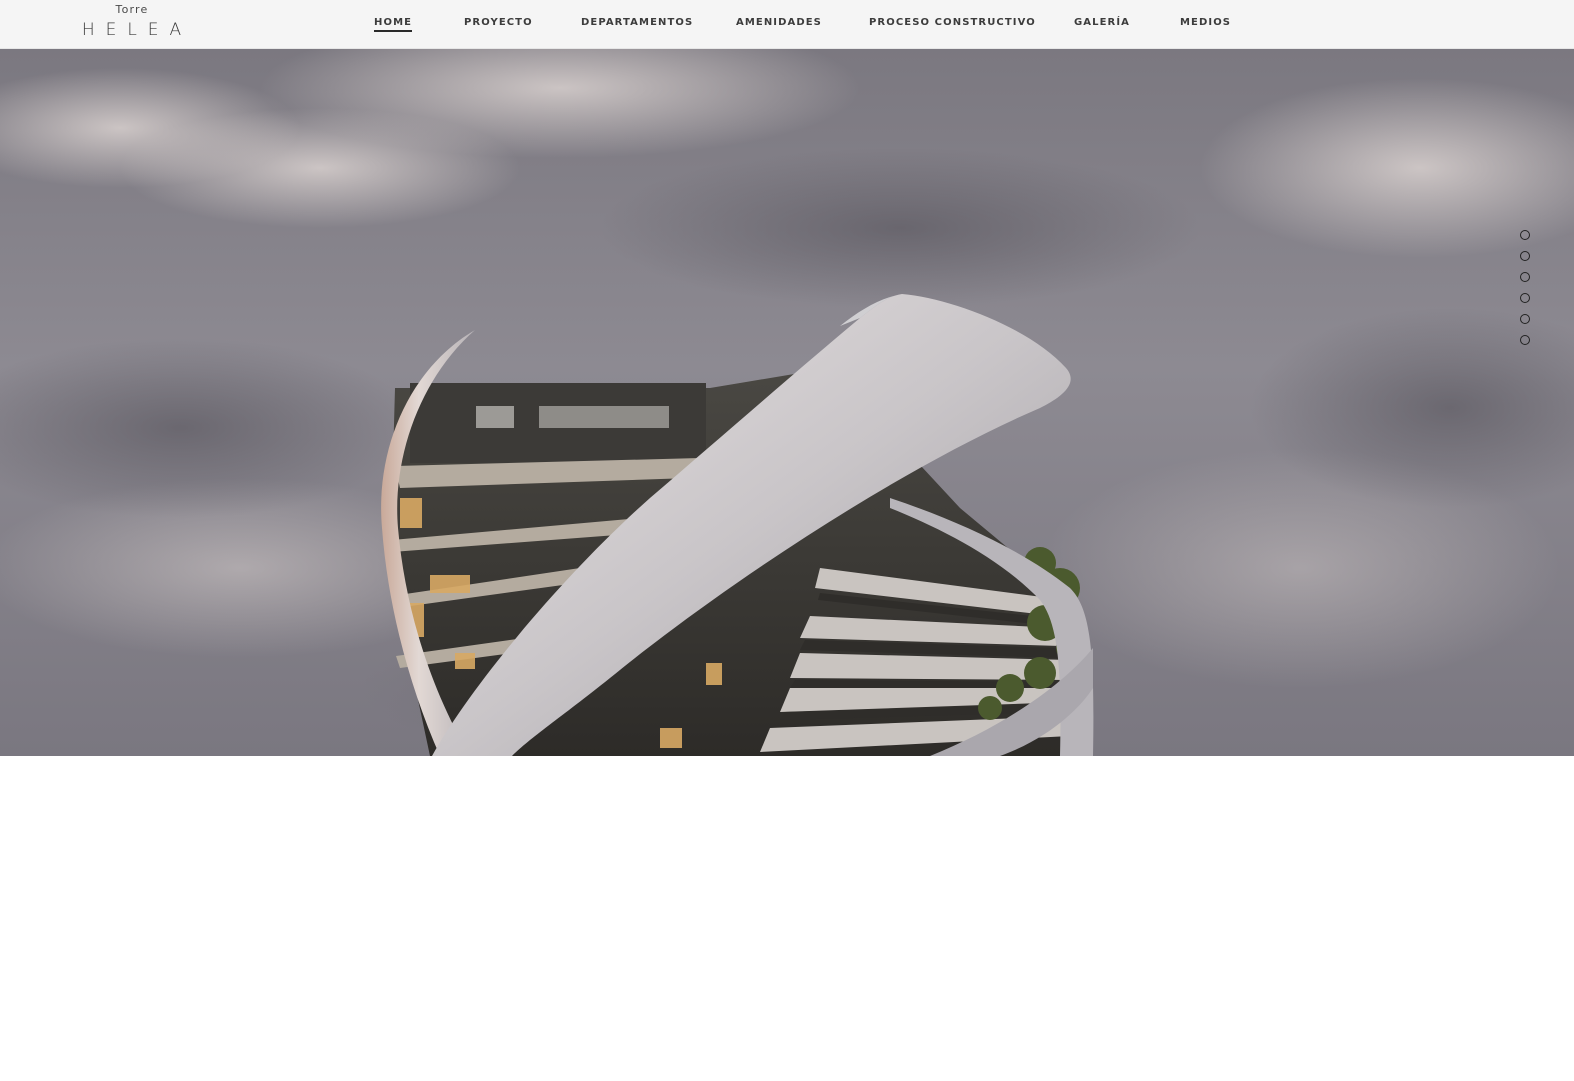 Image resolution: width=1574 pixels, height=1081 pixels. What do you see at coordinates (952, 22) in the screenshot?
I see `nav-item-proceso-constructivo: PROCESO CONSTRUCTIVO` at bounding box center [952, 22].